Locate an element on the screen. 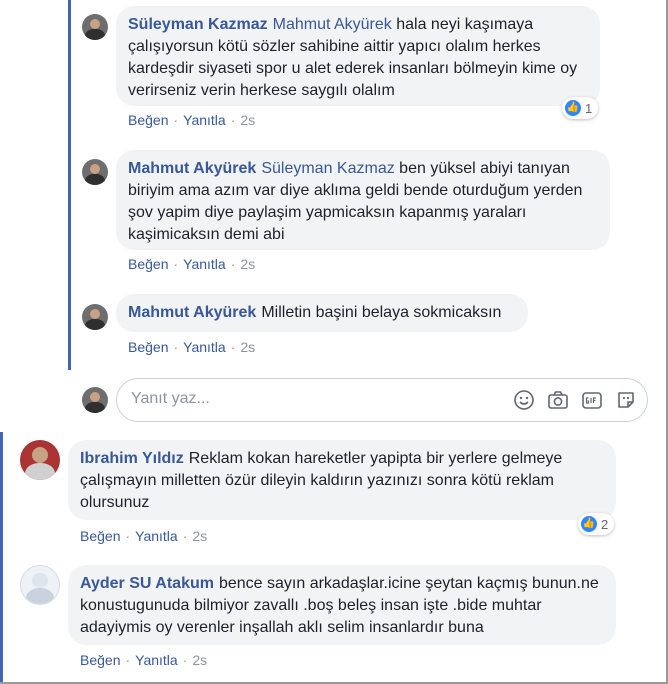  comment-author: Süleyman Kazmaz is located at coordinates (198, 24).